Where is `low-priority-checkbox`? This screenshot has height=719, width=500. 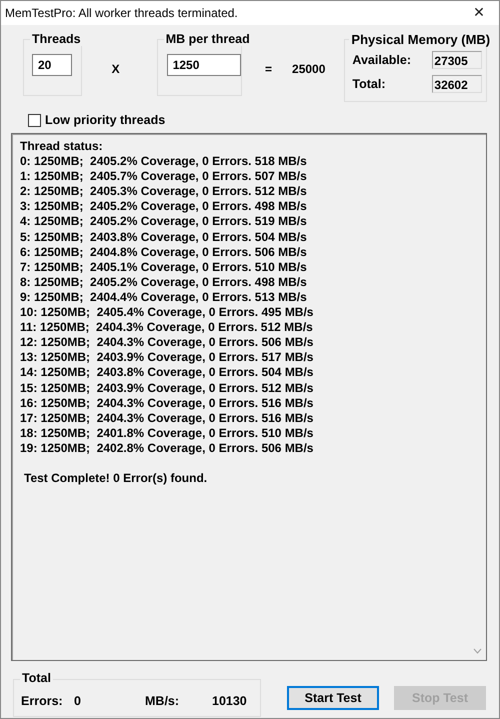
low-priority-checkbox is located at coordinates (34, 120).